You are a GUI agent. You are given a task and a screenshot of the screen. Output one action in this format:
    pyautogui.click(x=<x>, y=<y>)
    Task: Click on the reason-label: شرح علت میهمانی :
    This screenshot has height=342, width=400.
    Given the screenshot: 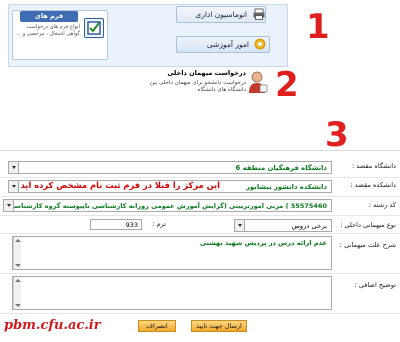 What is the action you would take?
    pyautogui.click(x=367, y=245)
    